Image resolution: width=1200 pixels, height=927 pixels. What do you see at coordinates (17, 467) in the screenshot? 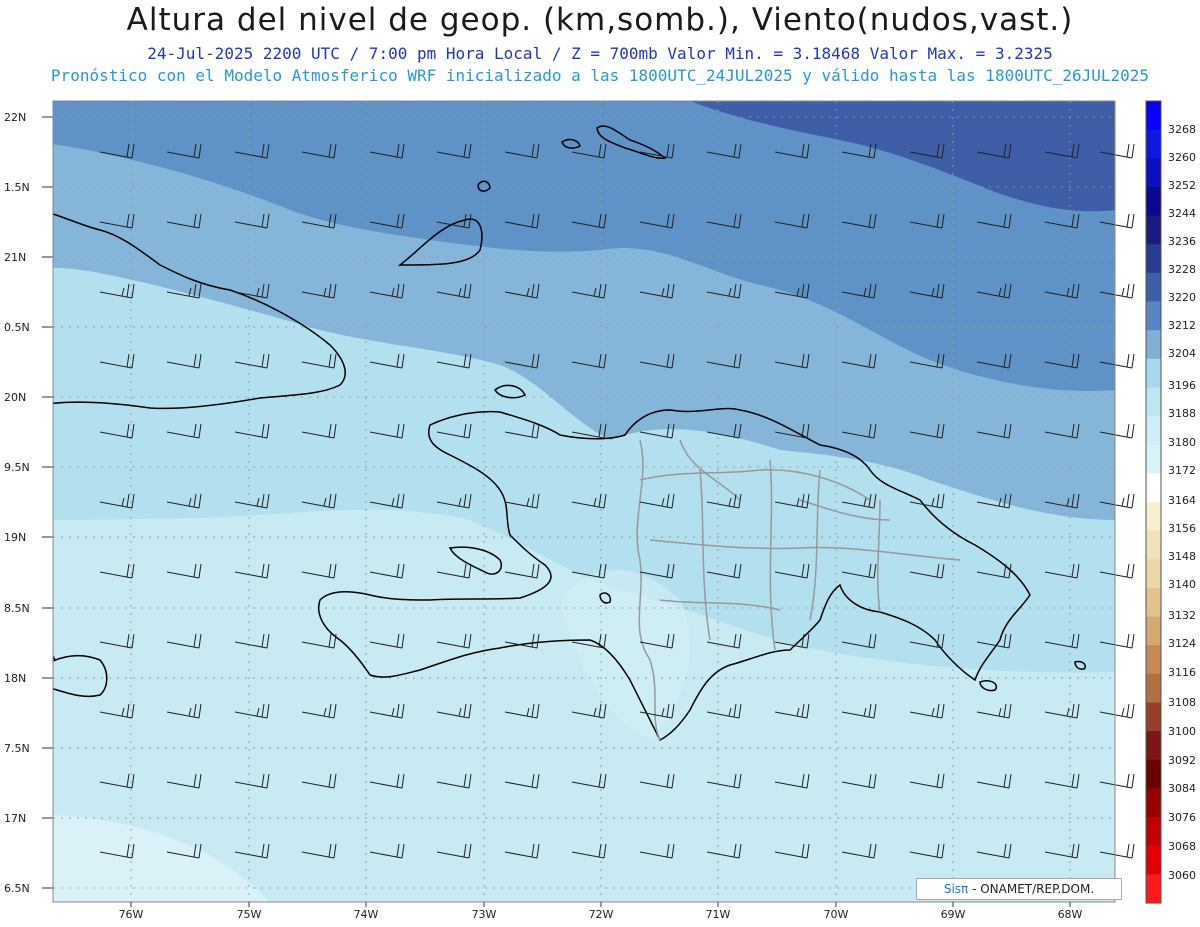
I see `lat-label: 9.5N` at bounding box center [17, 467].